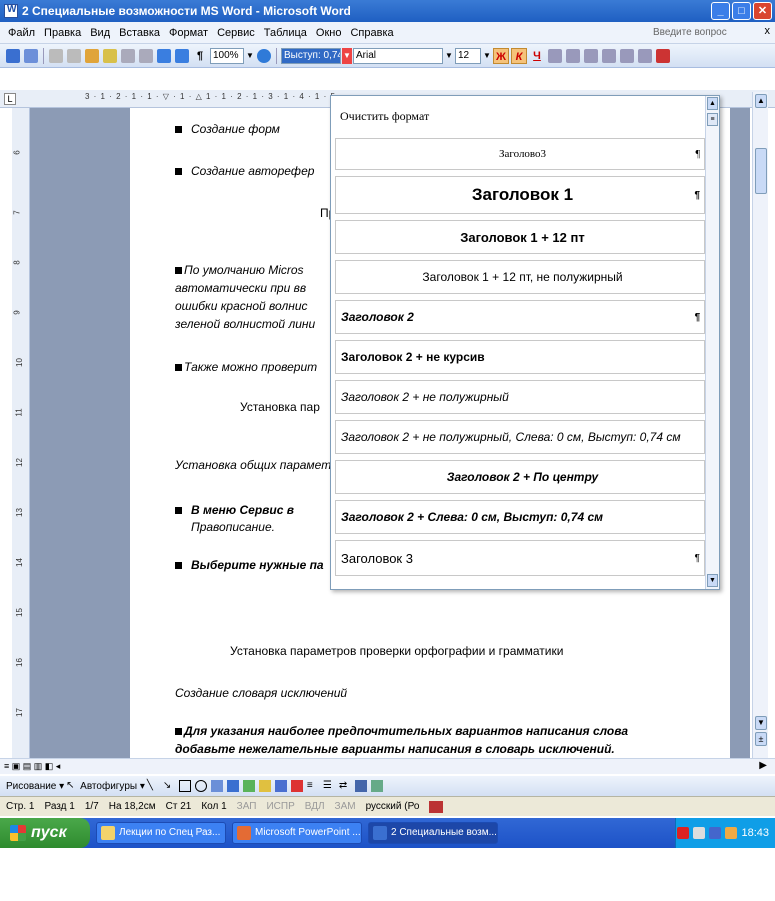  I want to click on line-color-icon, so click(280, 786).